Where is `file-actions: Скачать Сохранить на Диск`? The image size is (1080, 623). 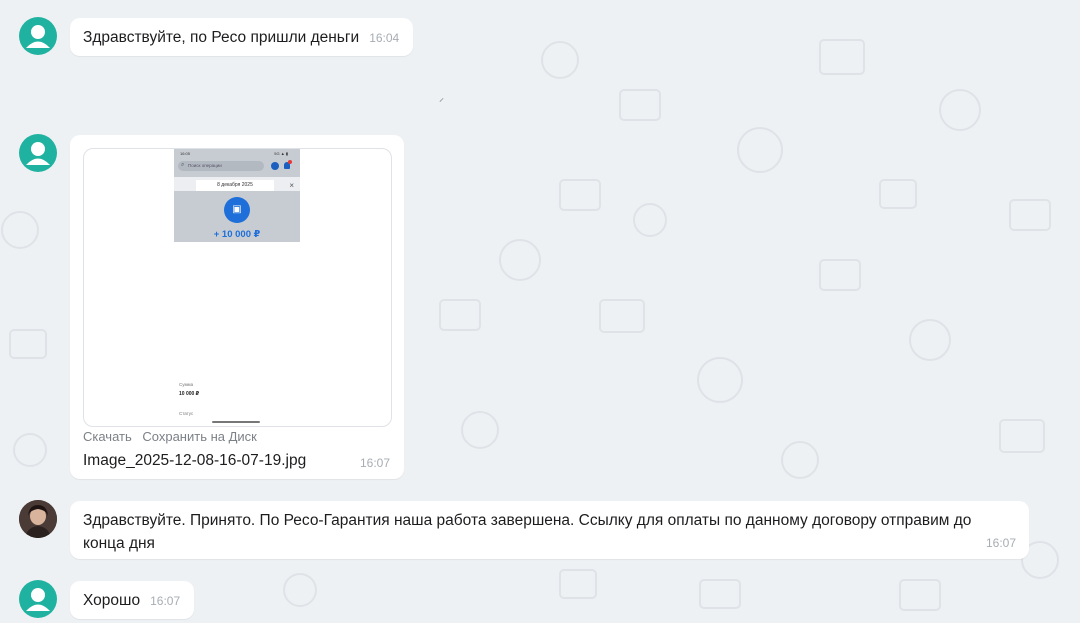 file-actions: Скачать Сохранить на Диск is located at coordinates (173, 436).